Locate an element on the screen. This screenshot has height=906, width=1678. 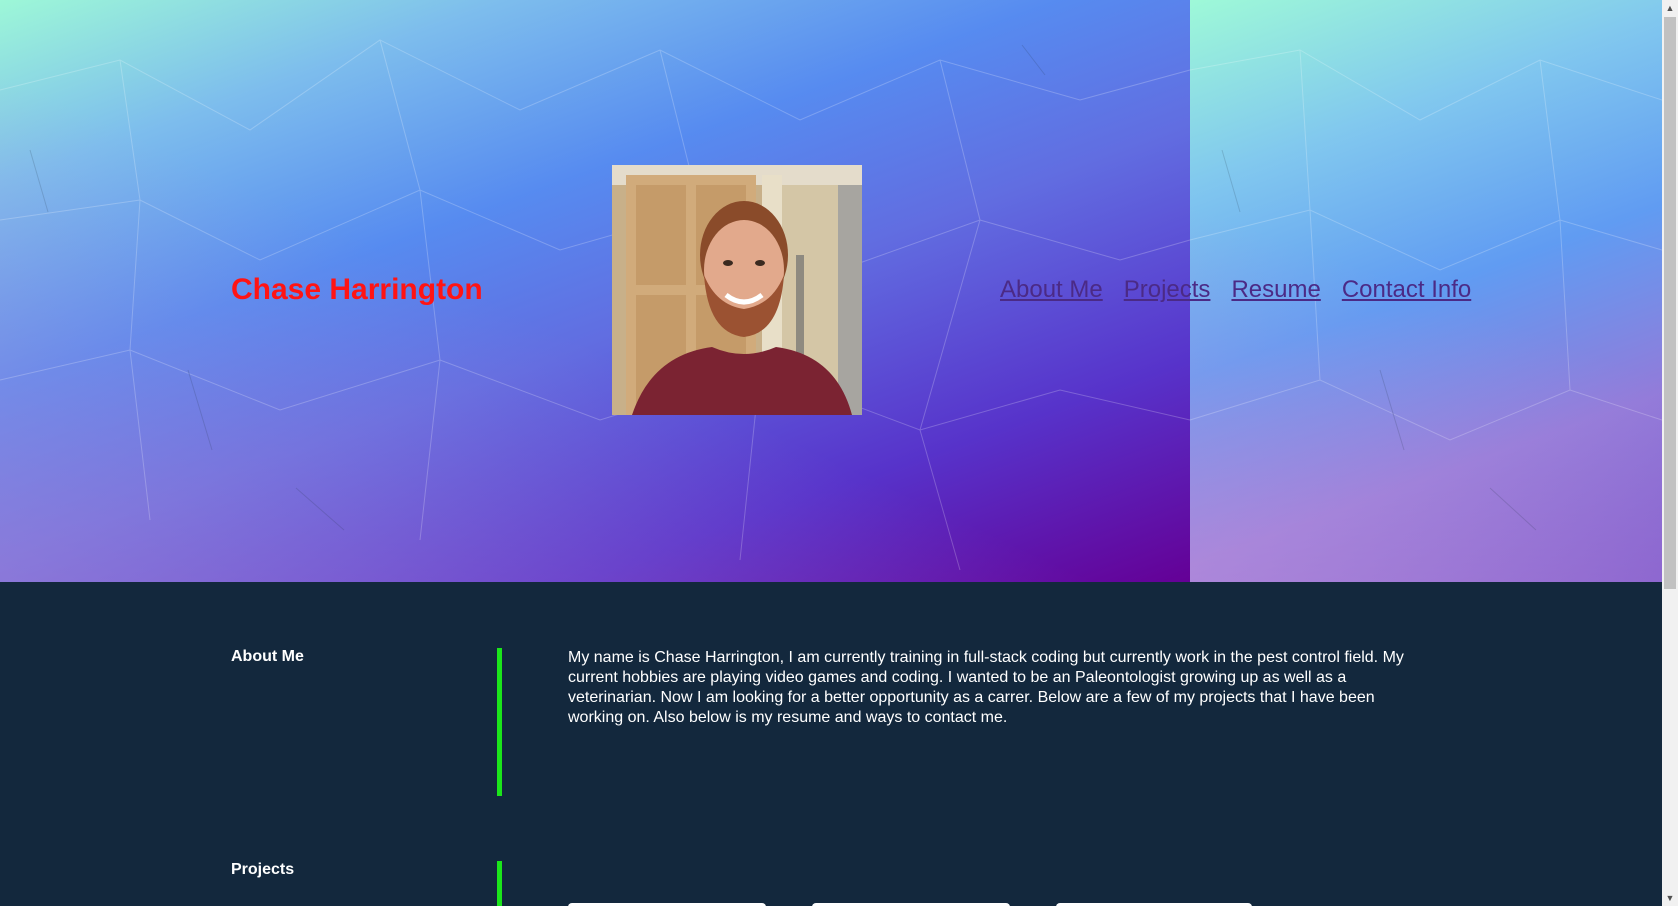
chevron-down-icon: ▼ is located at coordinates (1670, 898).